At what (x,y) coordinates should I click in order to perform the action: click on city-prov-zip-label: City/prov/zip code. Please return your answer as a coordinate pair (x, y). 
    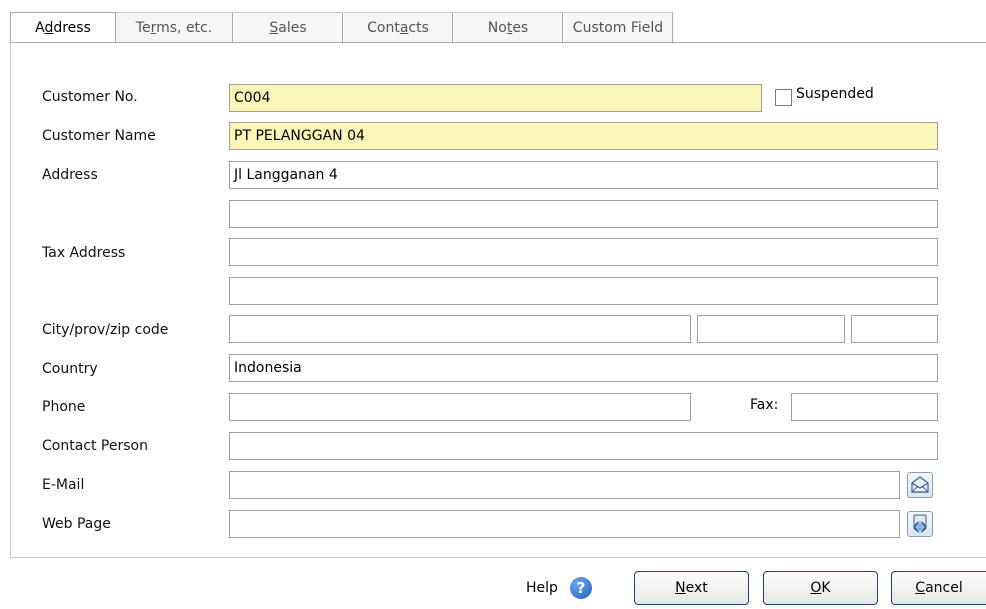
    Looking at the image, I should click on (105, 330).